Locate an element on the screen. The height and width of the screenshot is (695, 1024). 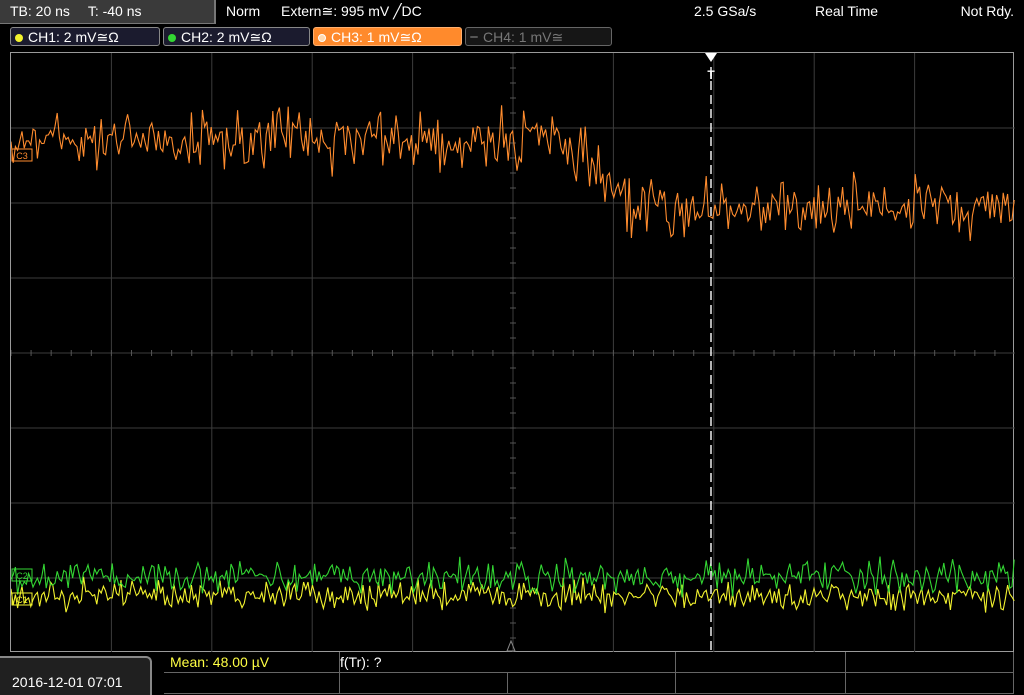
channel-4-tab: CH4: 1 mV≅ is located at coordinates (538, 36).